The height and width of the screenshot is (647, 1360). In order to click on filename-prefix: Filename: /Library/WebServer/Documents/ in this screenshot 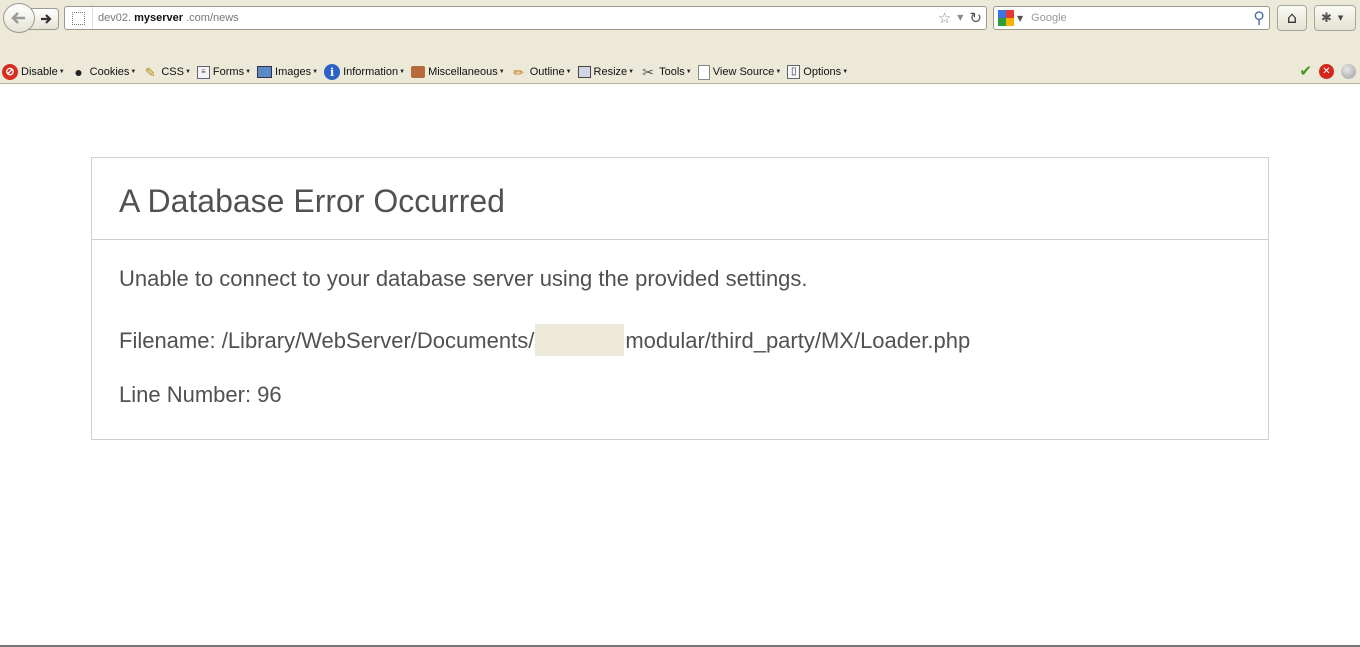, I will do `click(327, 340)`.